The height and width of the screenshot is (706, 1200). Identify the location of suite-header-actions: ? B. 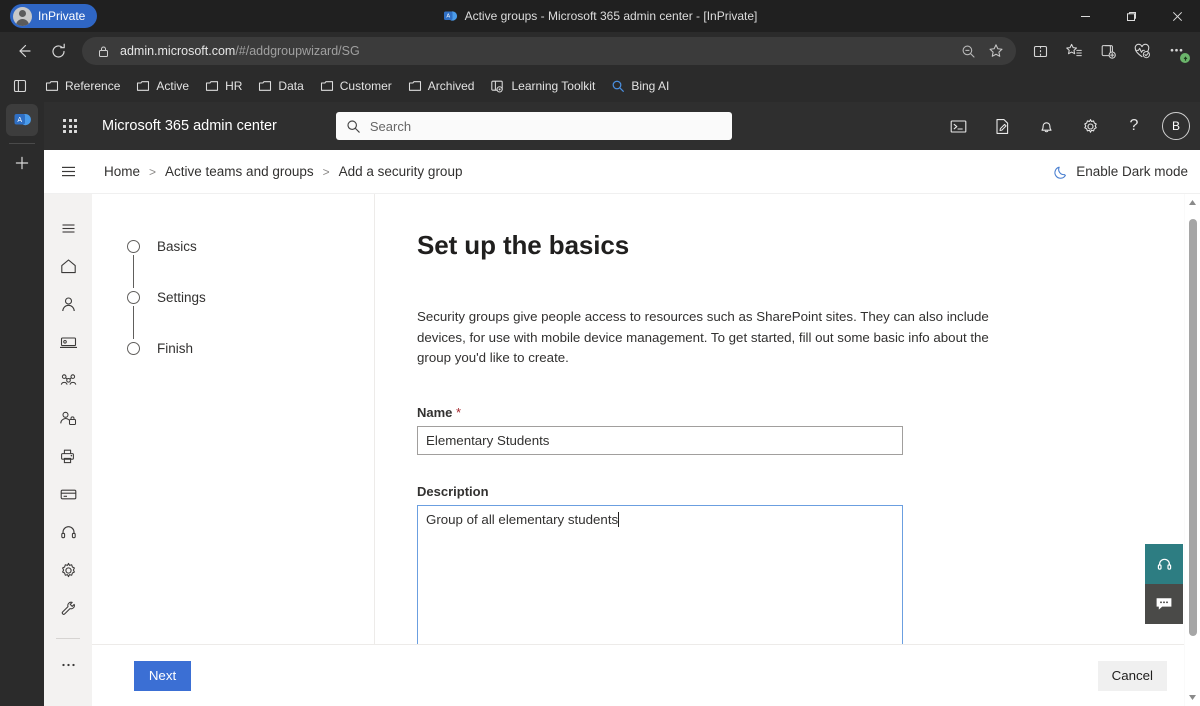
(1069, 126).